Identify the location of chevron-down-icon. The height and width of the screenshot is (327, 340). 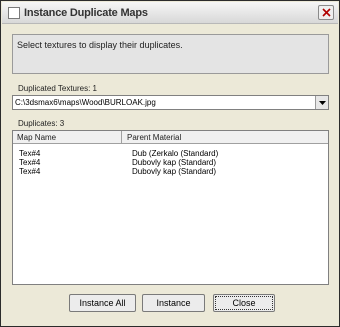
(322, 102).